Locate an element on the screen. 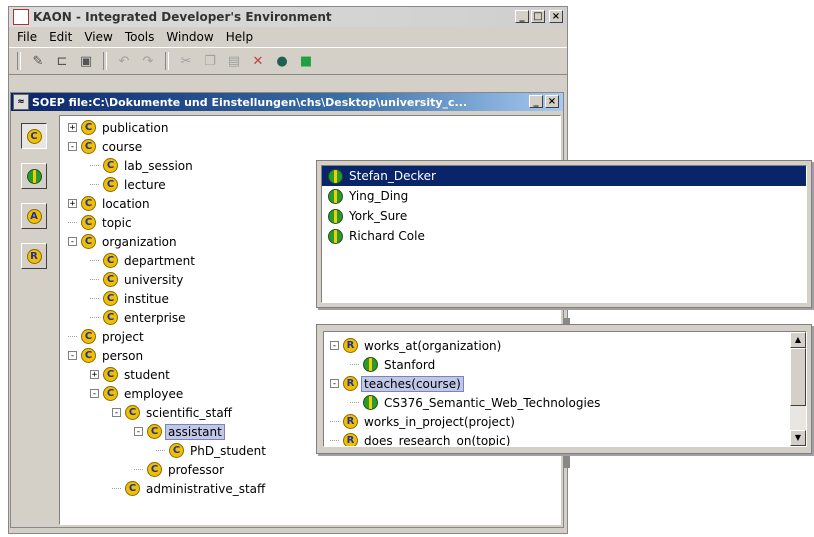 This screenshot has width=814, height=537. concept-tree-item: Cinstitue is located at coordinates (129, 298).